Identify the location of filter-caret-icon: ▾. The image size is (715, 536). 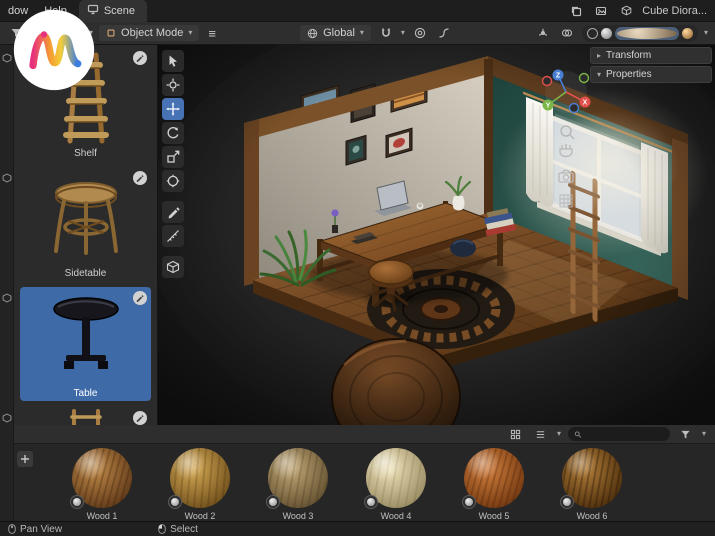
(704, 434).